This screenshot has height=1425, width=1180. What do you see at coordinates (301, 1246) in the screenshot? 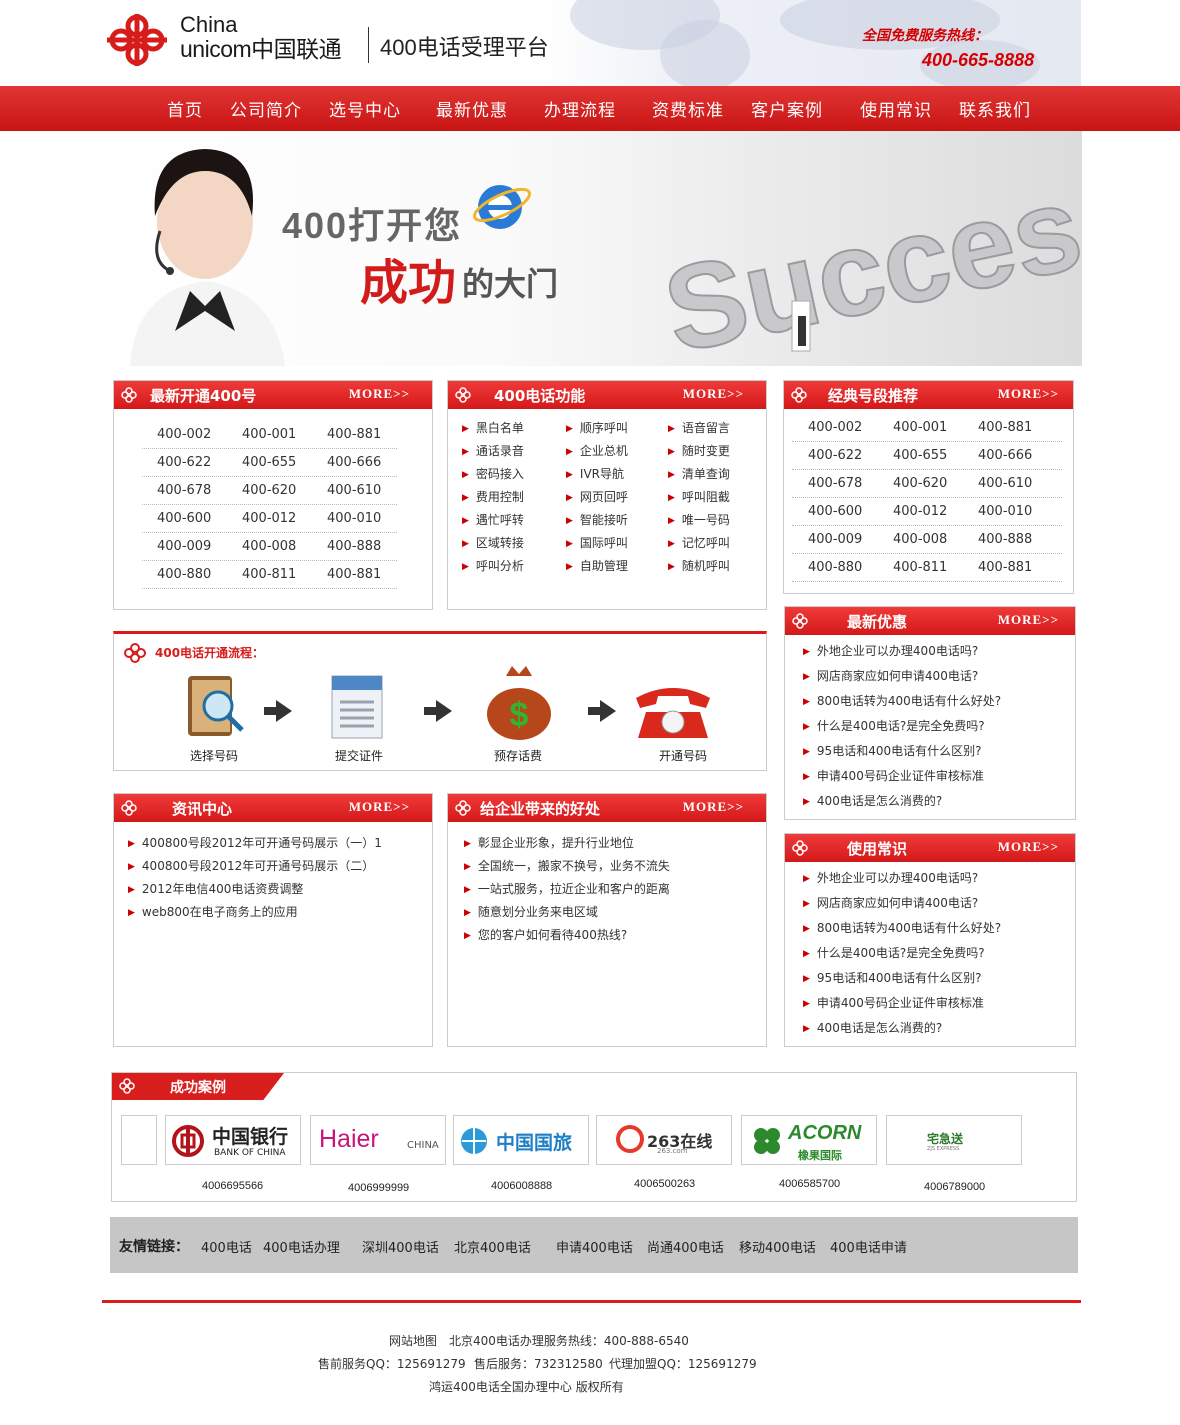
I see `friend-link: 400电话办理` at bounding box center [301, 1246].